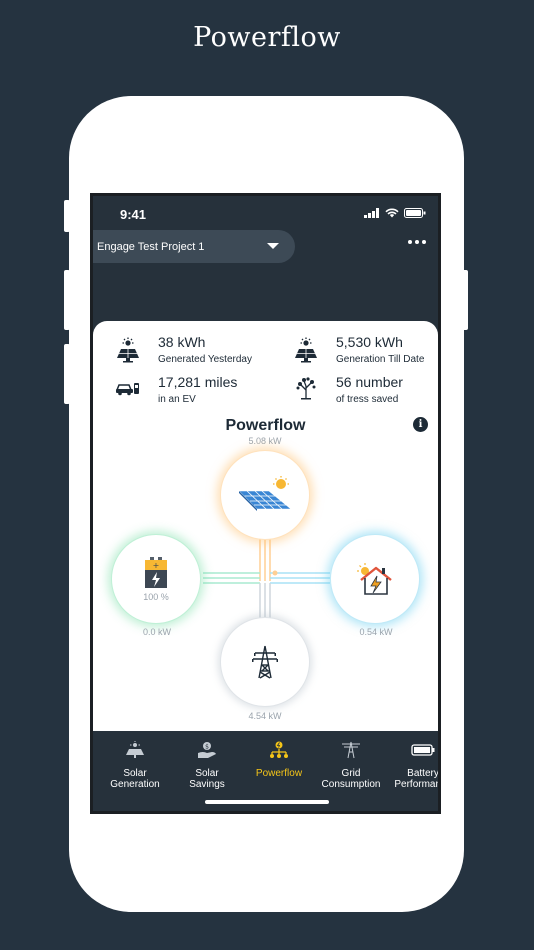  I want to click on solar-panel-sun-icon, so click(265, 493).